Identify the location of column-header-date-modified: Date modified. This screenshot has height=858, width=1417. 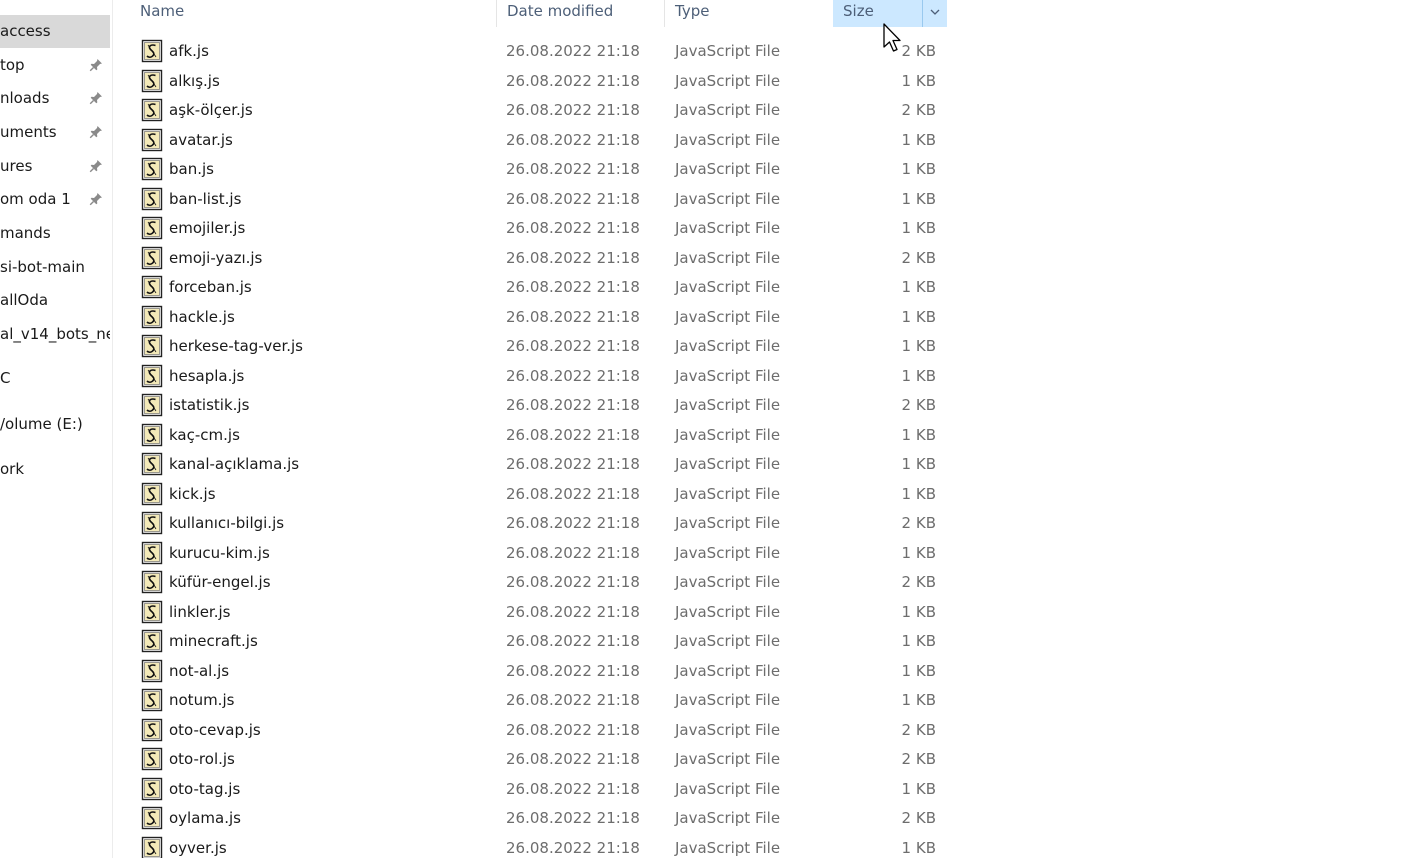
(580, 13).